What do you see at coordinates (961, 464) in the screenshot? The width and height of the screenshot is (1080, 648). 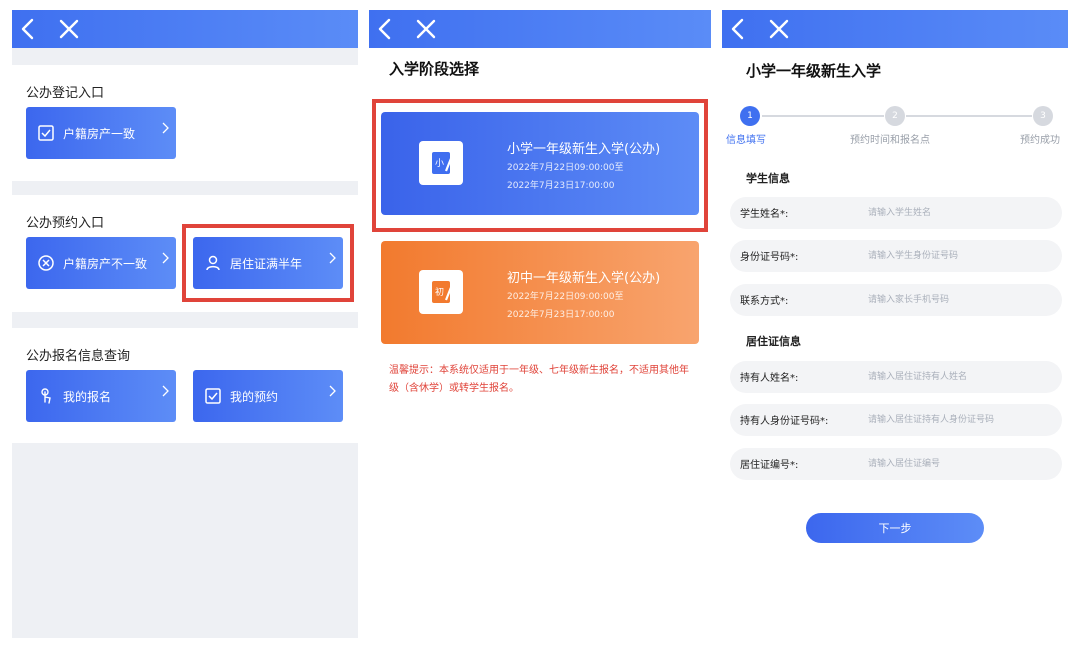 I see `permit-number-input` at bounding box center [961, 464].